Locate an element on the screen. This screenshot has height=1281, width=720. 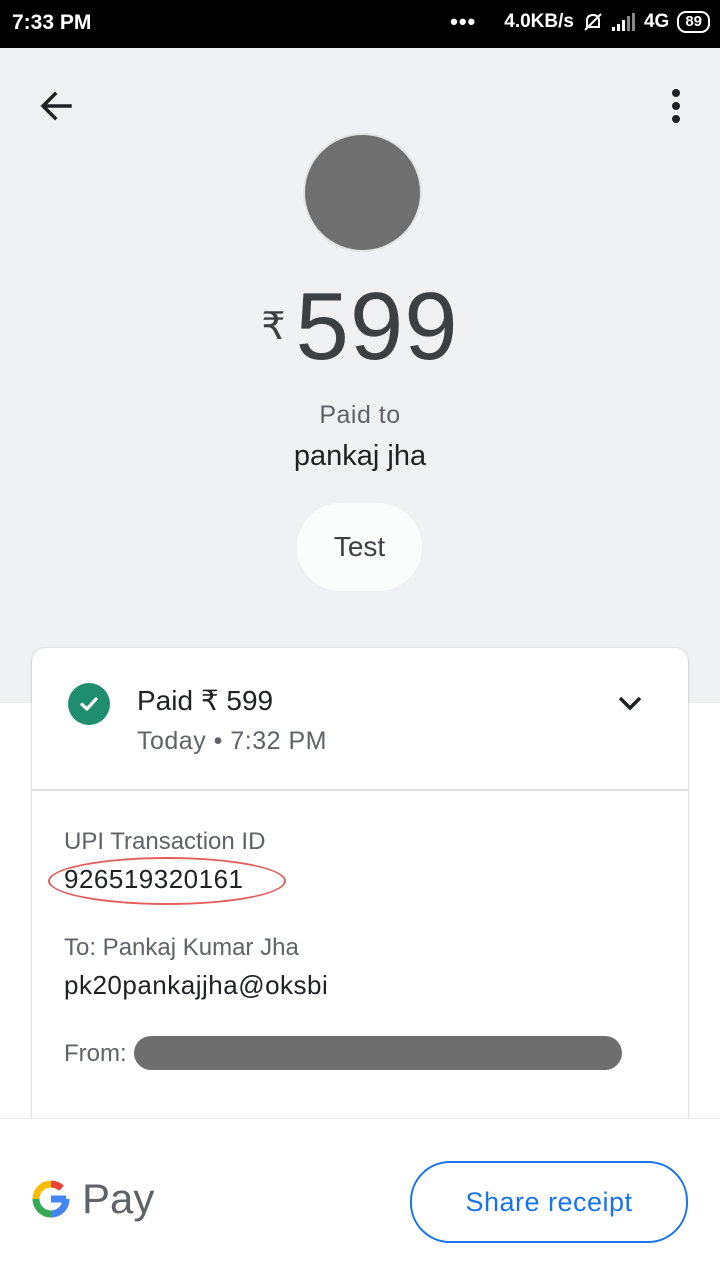
expand-details-button is located at coordinates (630, 703).